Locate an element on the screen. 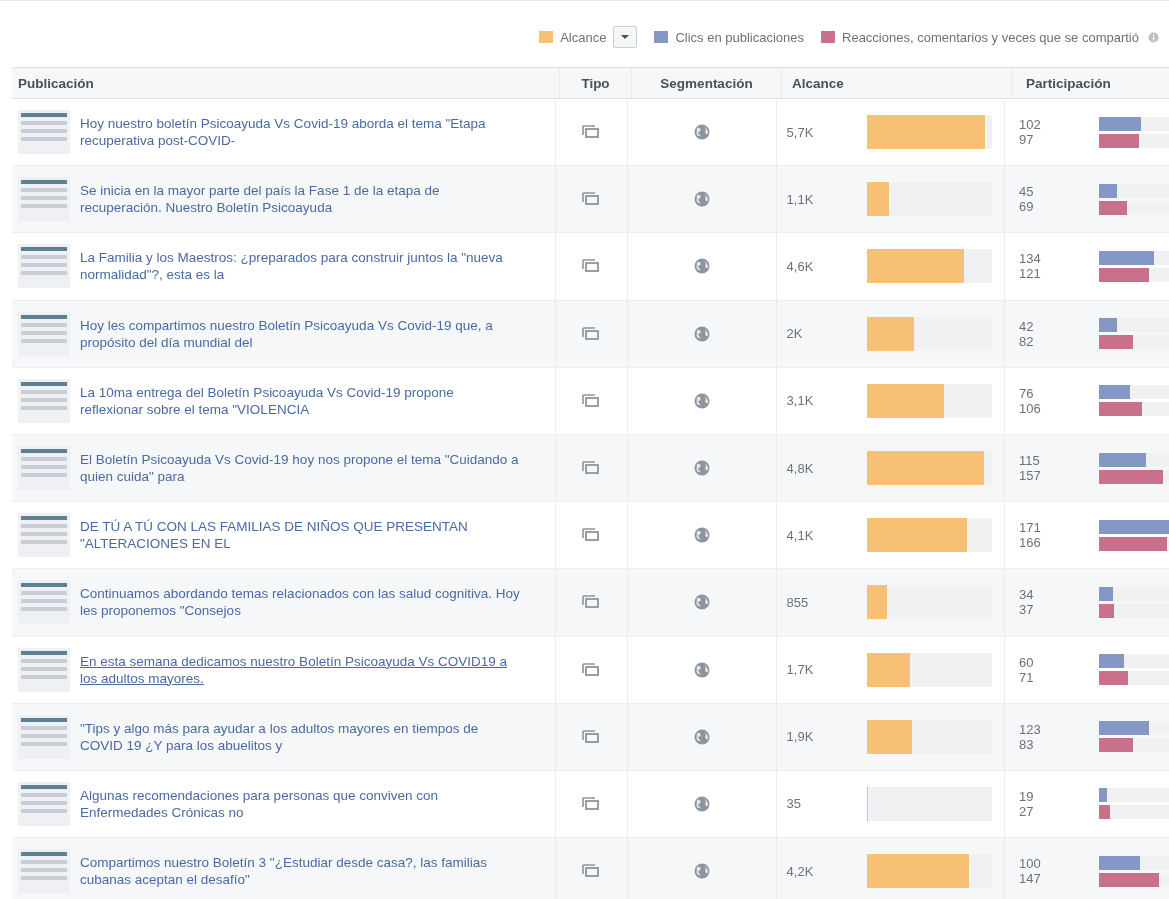 The image size is (1169, 899). reach-value: 1,1K is located at coordinates (800, 199).